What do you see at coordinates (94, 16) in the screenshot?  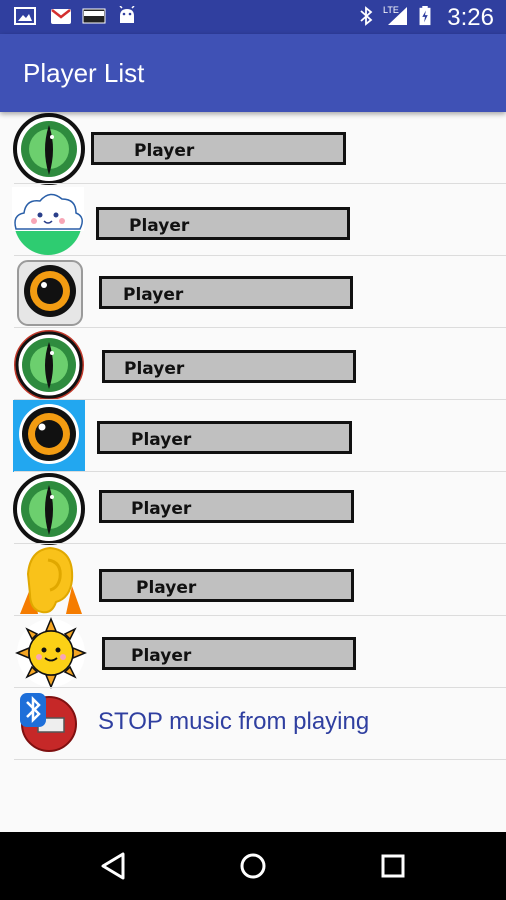 I see `good-icon` at bounding box center [94, 16].